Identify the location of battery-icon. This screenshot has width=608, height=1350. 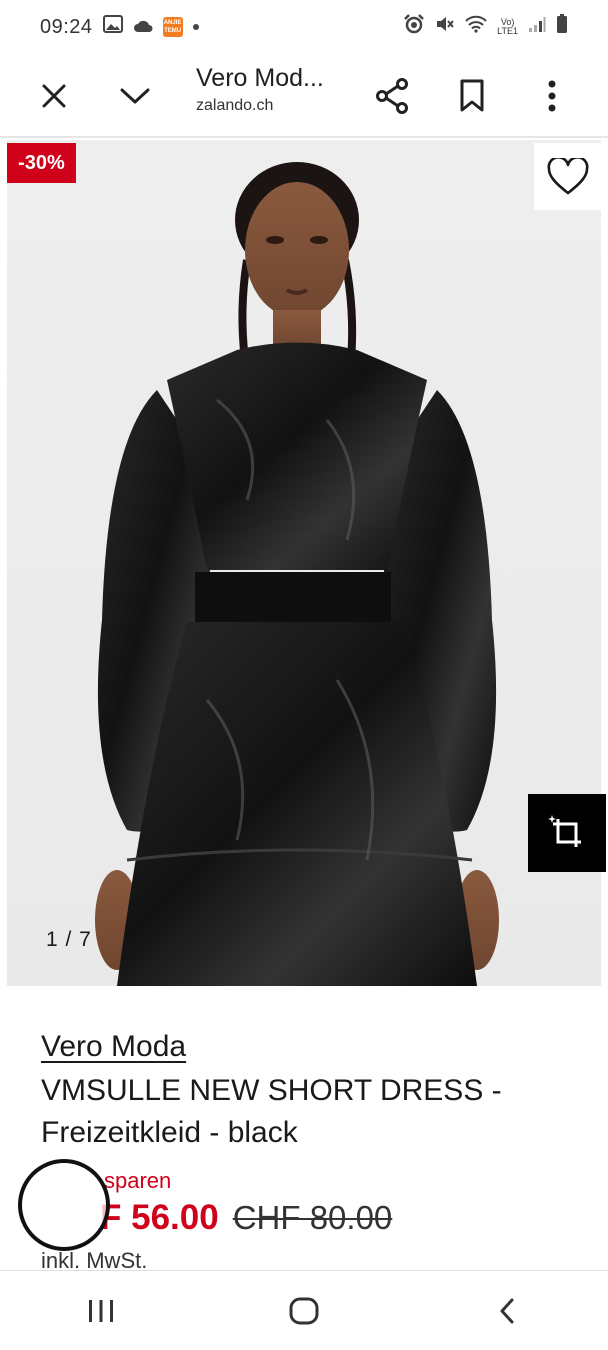
(562, 27).